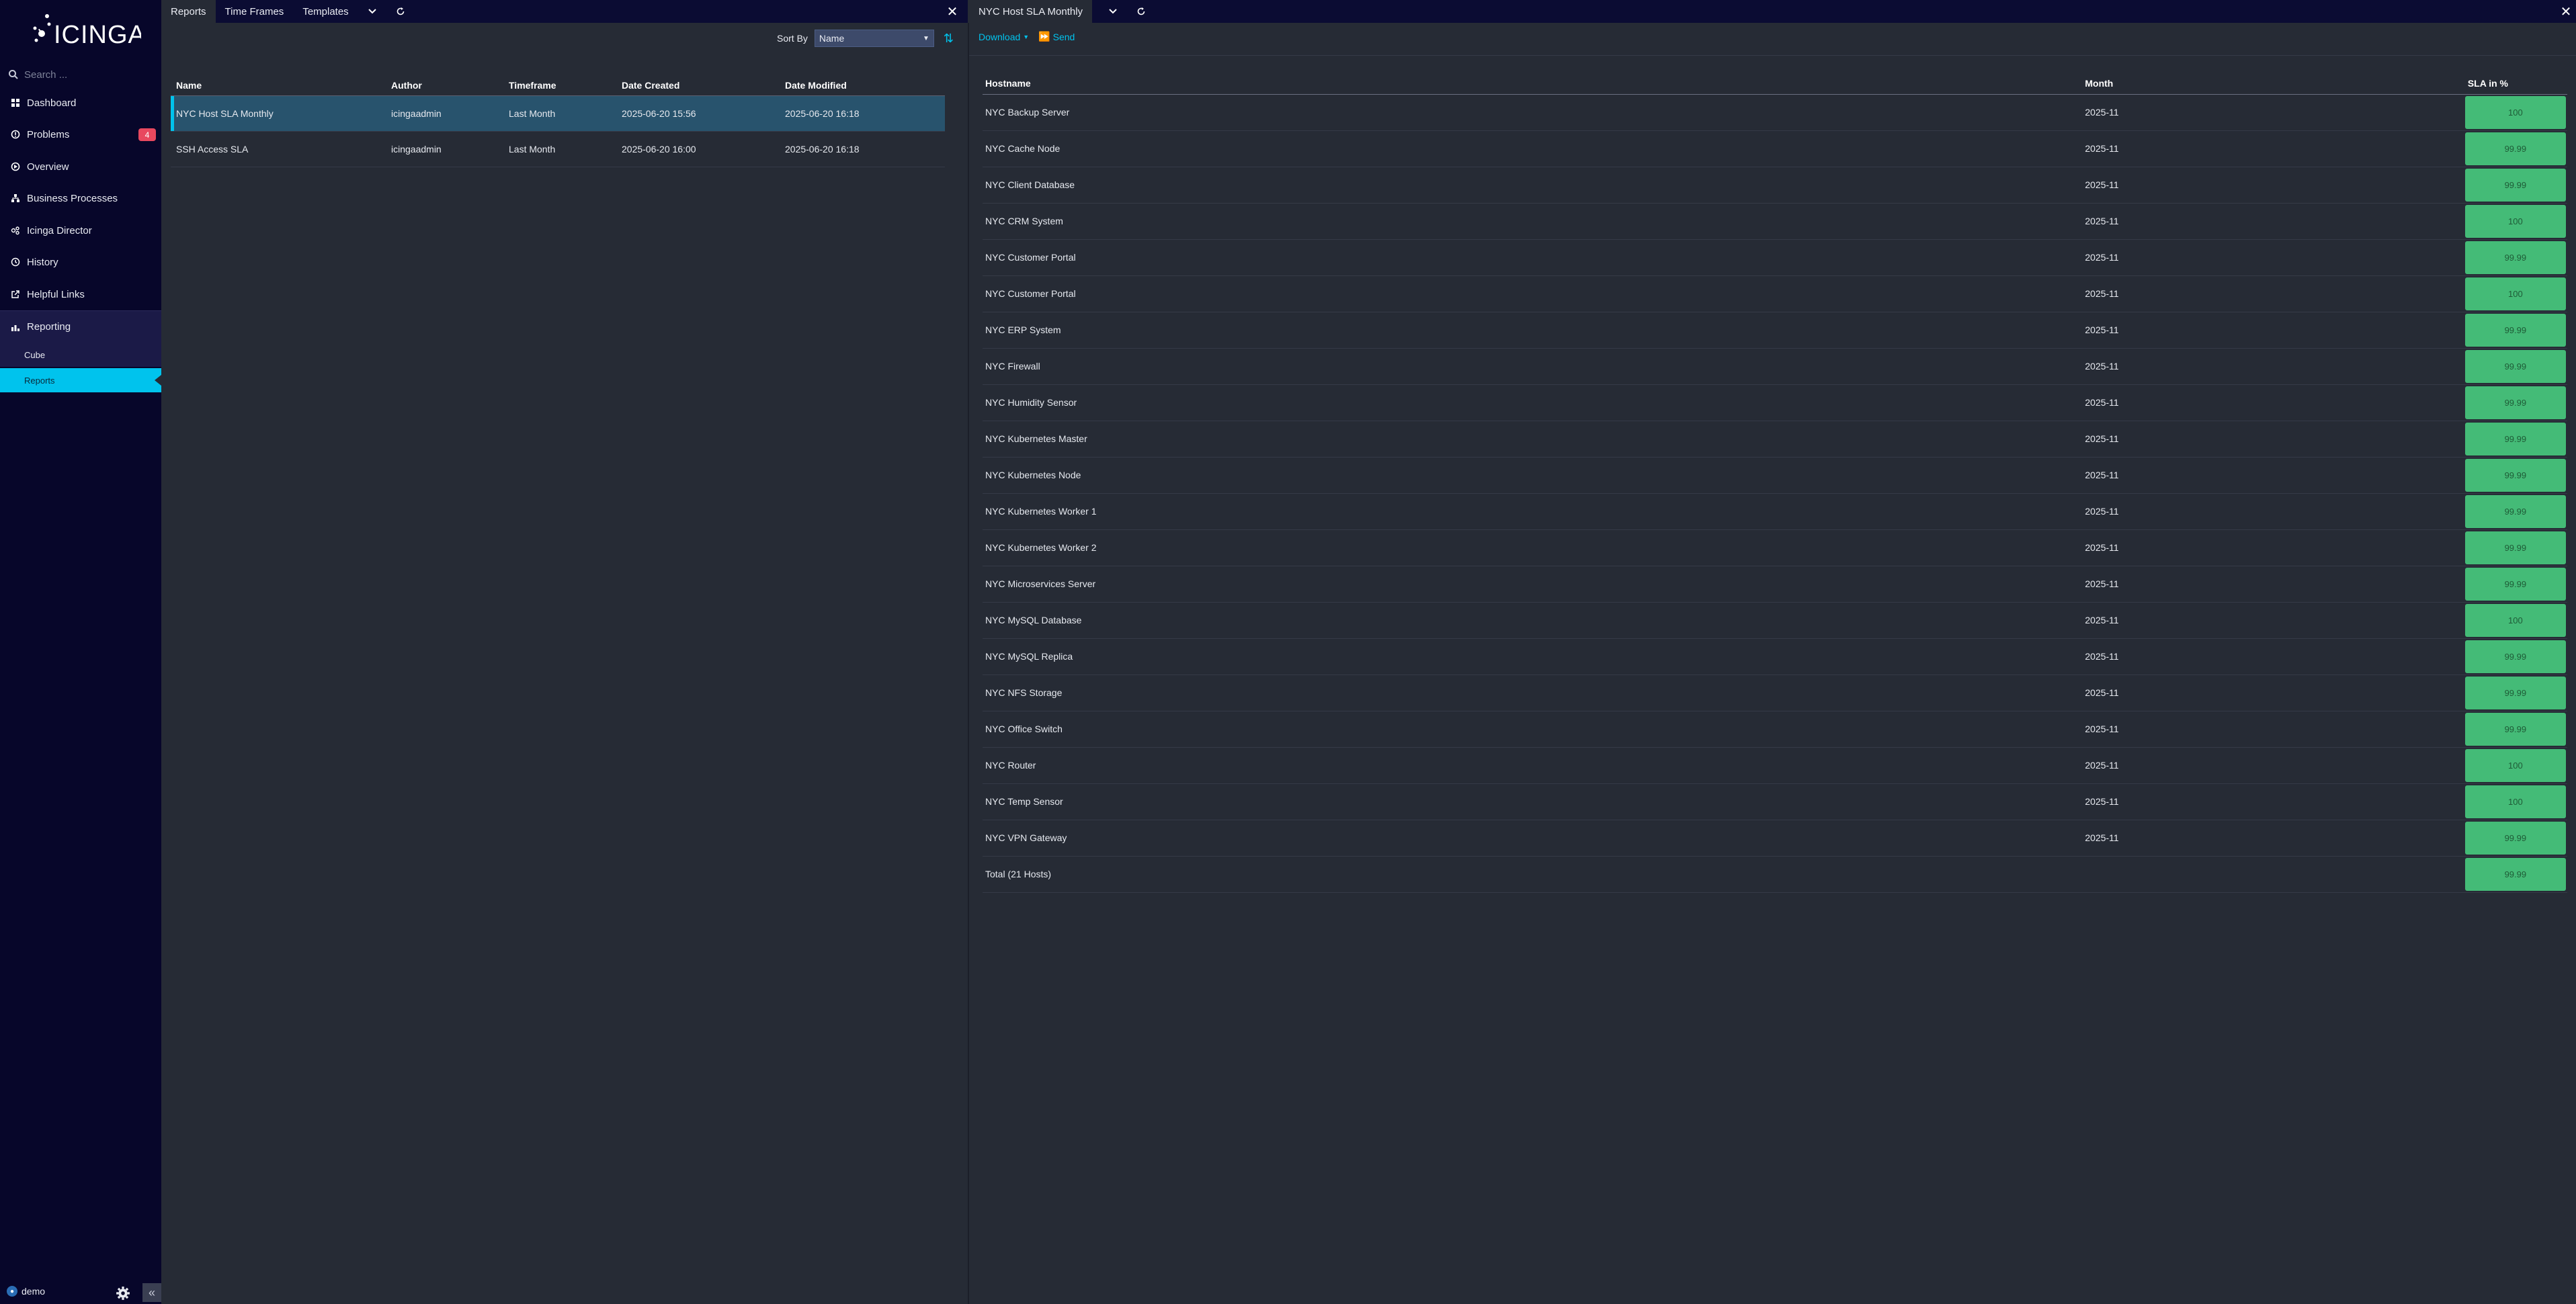 Image resolution: width=2576 pixels, height=1304 pixels. What do you see at coordinates (1775, 511) in the screenshot?
I see `table-row: NYC Kubernetes Worker 1 2025-11 99.99` at bounding box center [1775, 511].